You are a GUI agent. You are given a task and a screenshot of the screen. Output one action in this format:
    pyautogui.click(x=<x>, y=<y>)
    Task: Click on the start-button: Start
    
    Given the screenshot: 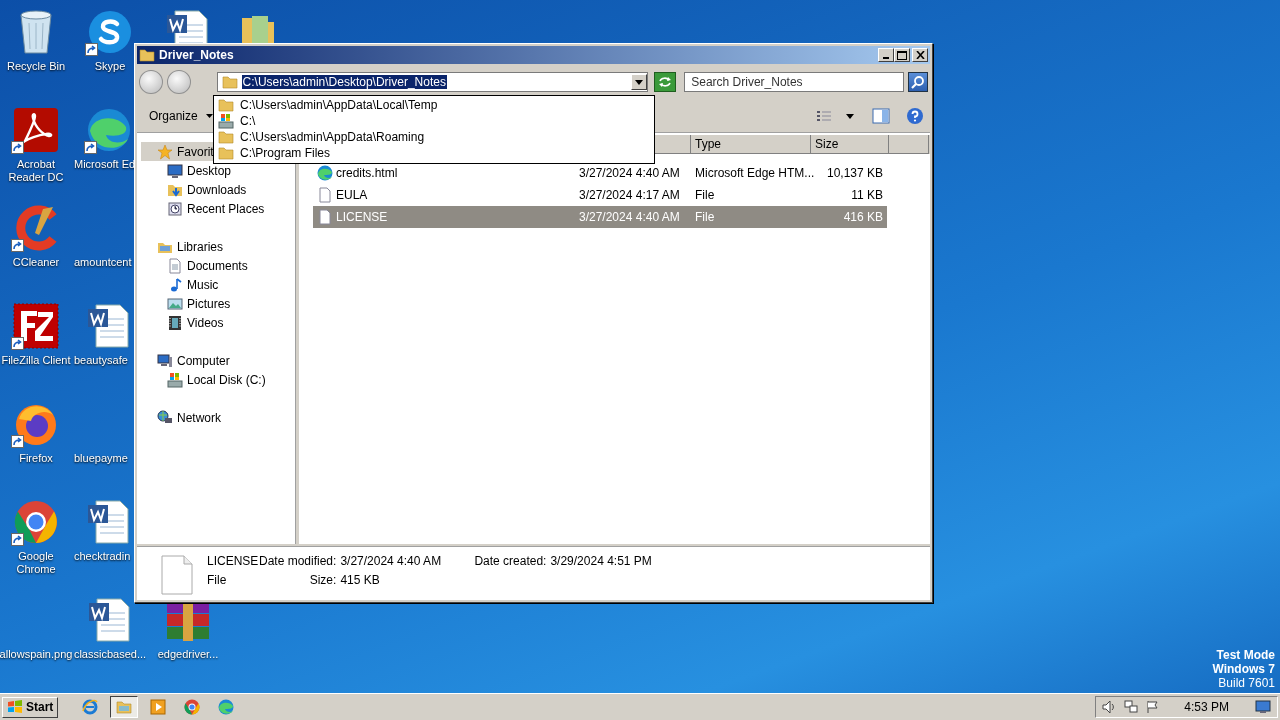 What is the action you would take?
    pyautogui.click(x=30, y=707)
    